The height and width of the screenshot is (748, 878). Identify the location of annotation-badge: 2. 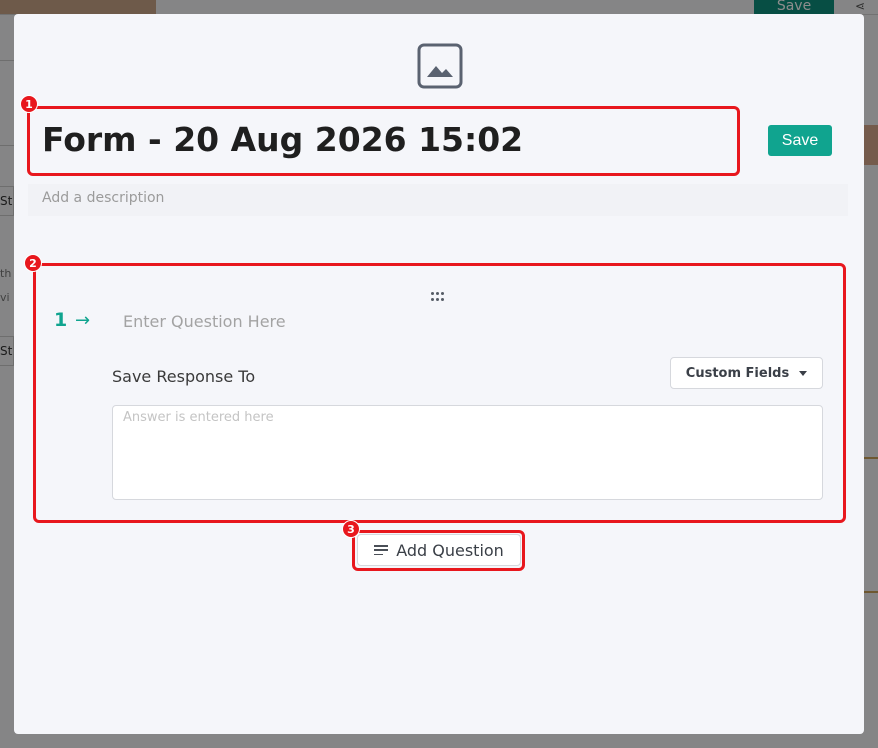
(33, 263).